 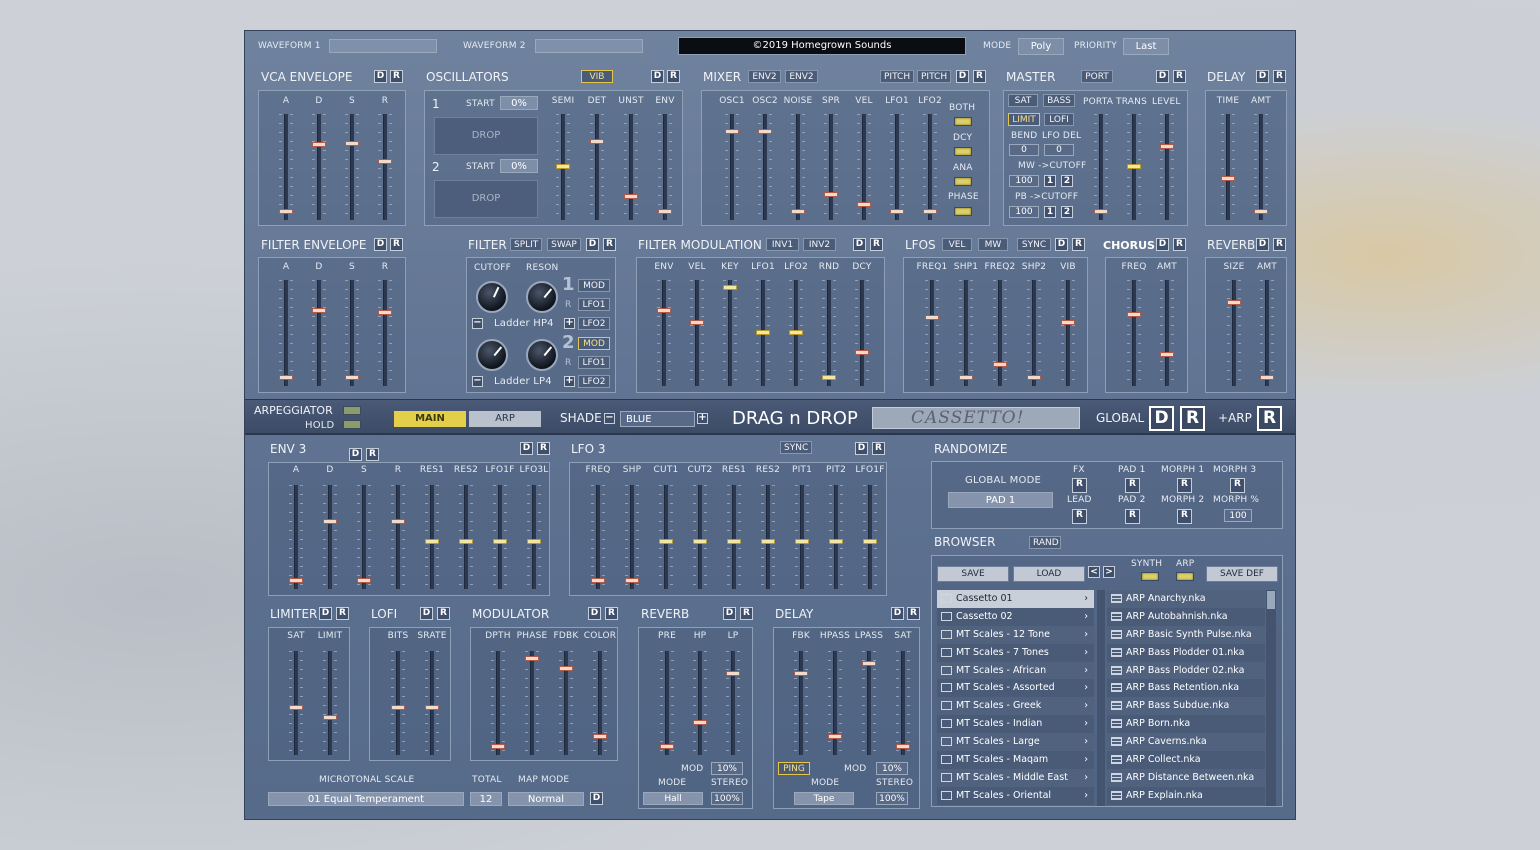 I want to click on folder-item: MT Scales - 12 Tone ›, so click(x=1015, y=634).